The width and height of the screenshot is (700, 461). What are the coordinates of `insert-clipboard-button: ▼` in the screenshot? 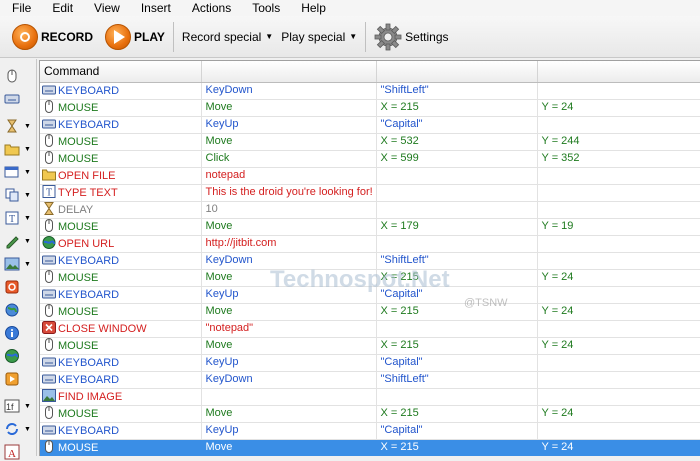 It's located at (19, 195).